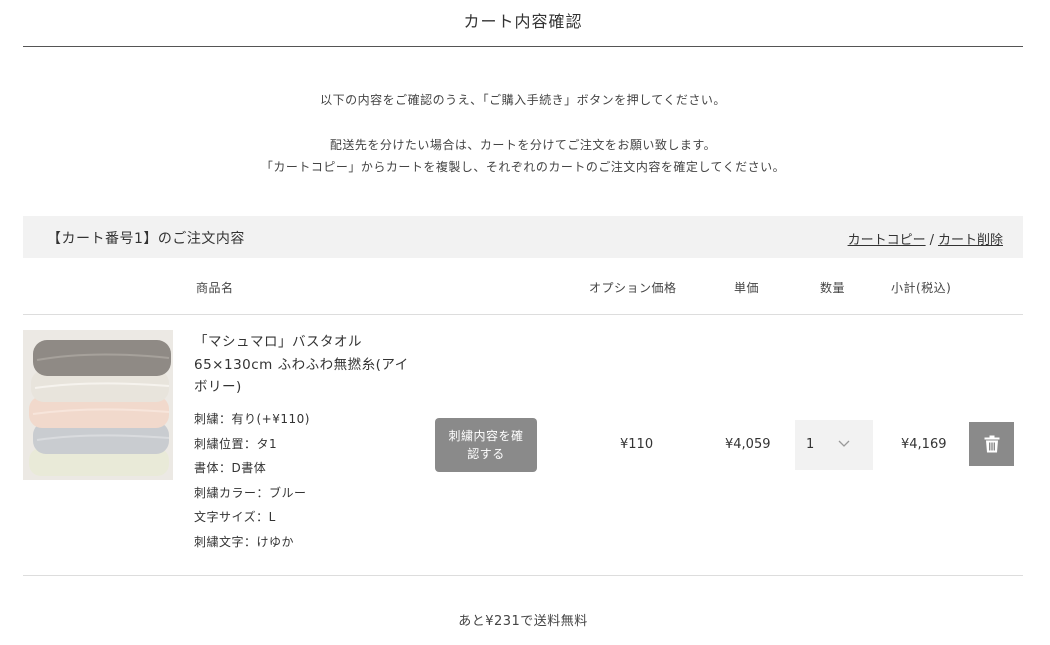 Image resolution: width=1050 pixels, height=645 pixels. I want to click on column-header-option-price: オプション価格, so click(633, 288).